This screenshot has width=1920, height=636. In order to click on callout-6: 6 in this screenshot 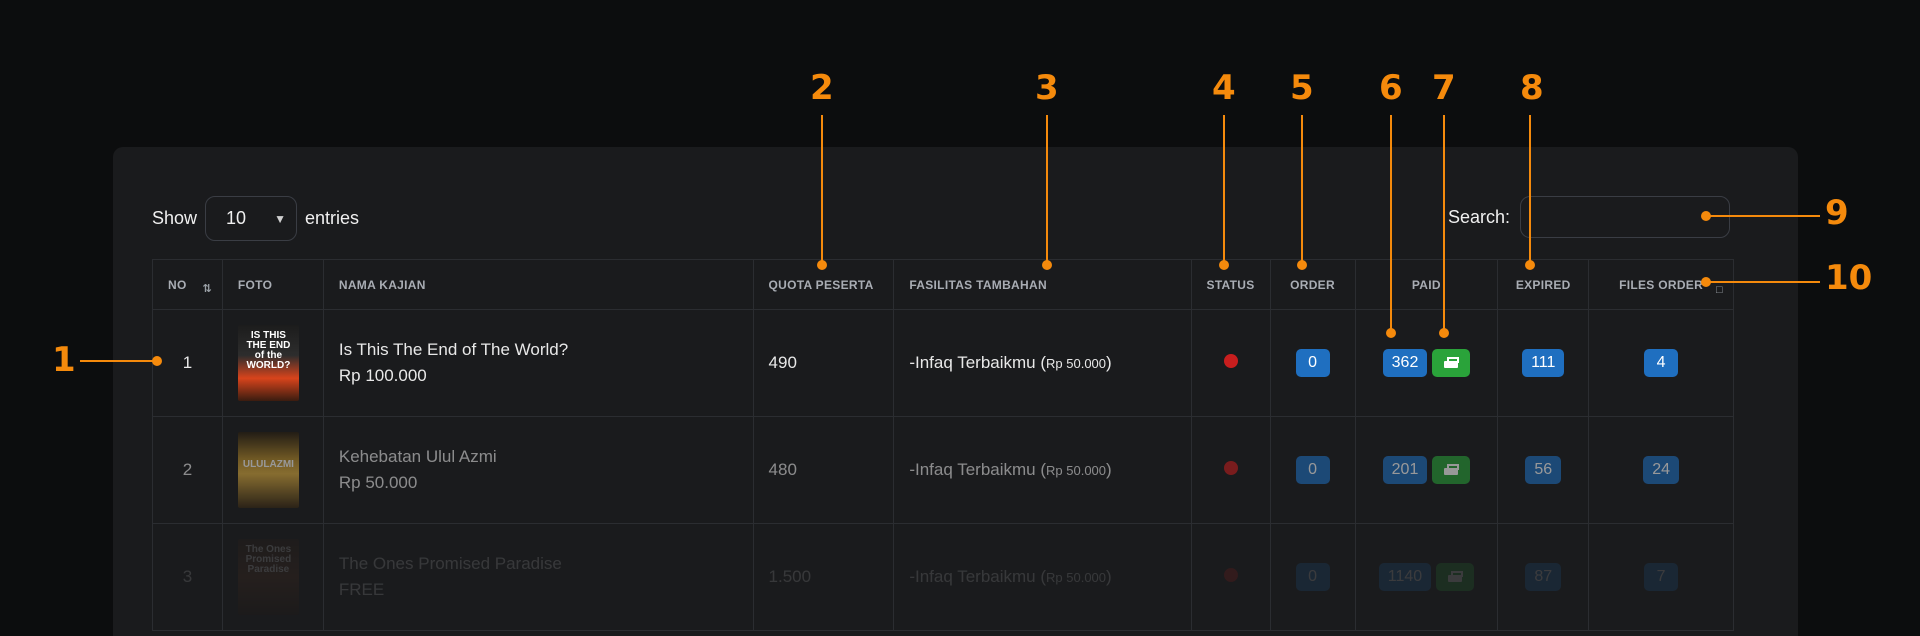, I will do `click(1391, 88)`.